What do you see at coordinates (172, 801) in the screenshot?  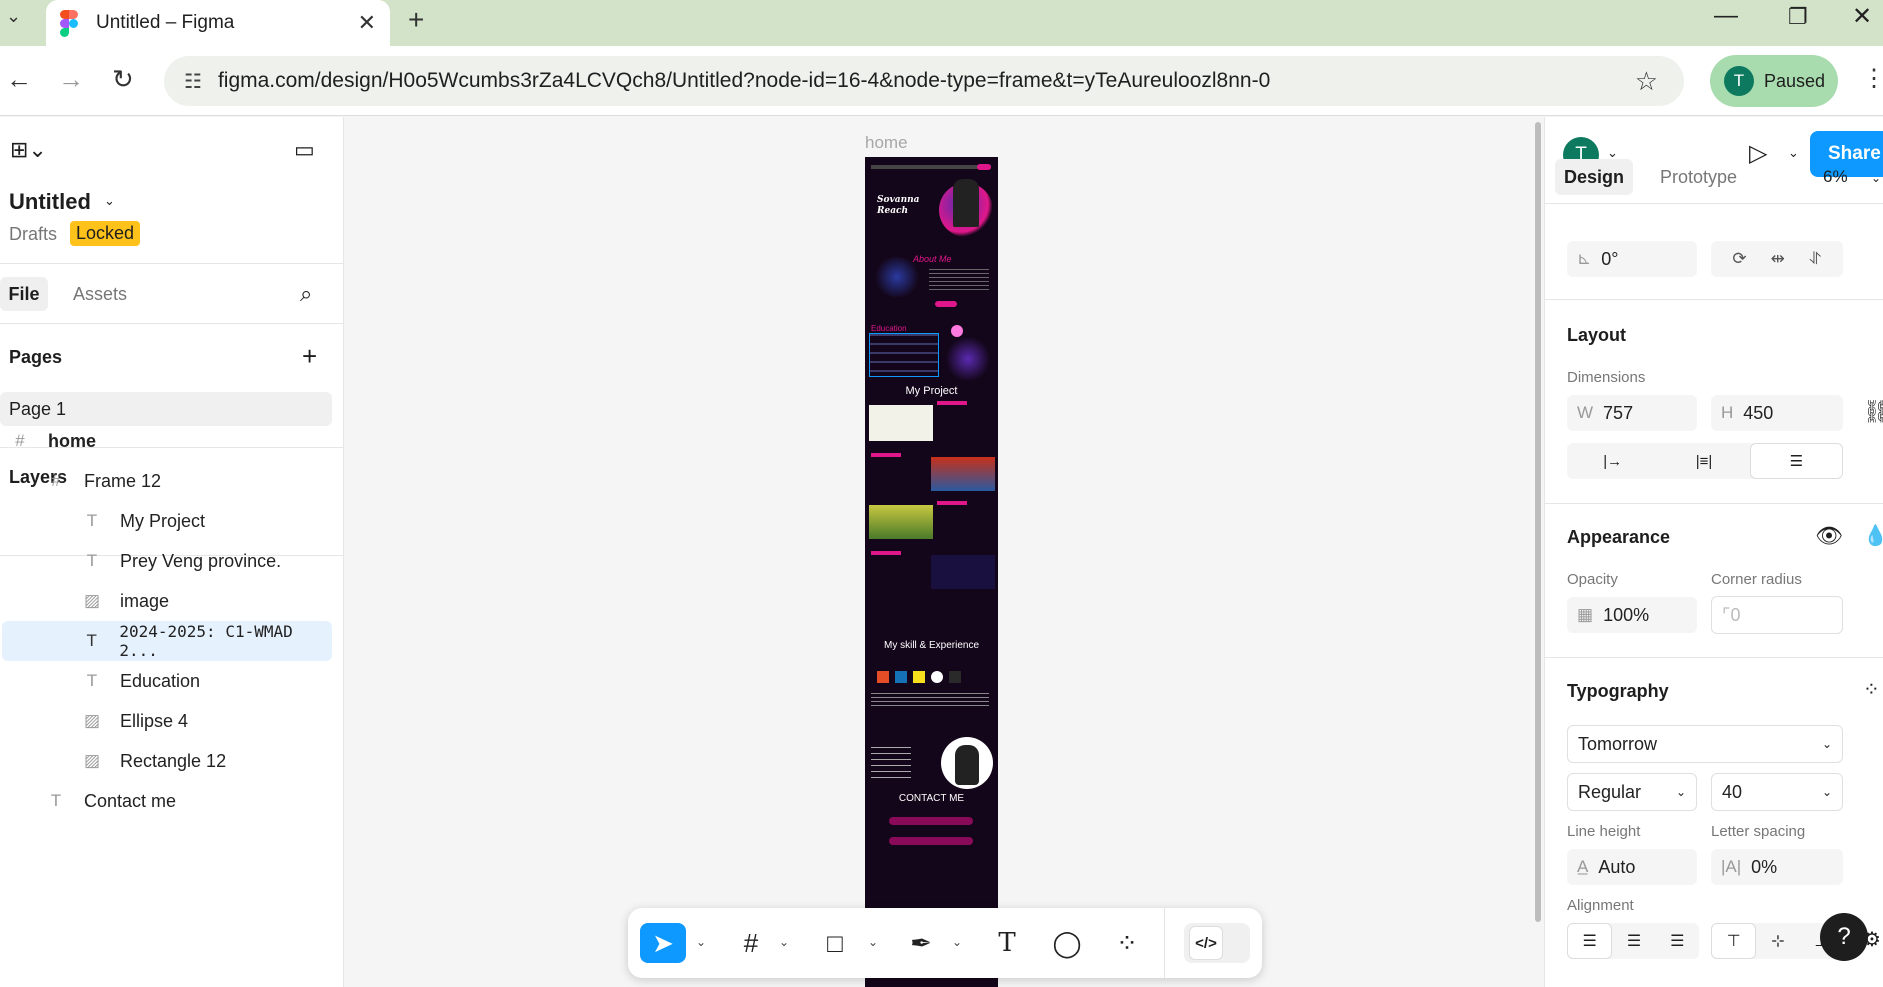 I see `layer-item: T Contact me` at bounding box center [172, 801].